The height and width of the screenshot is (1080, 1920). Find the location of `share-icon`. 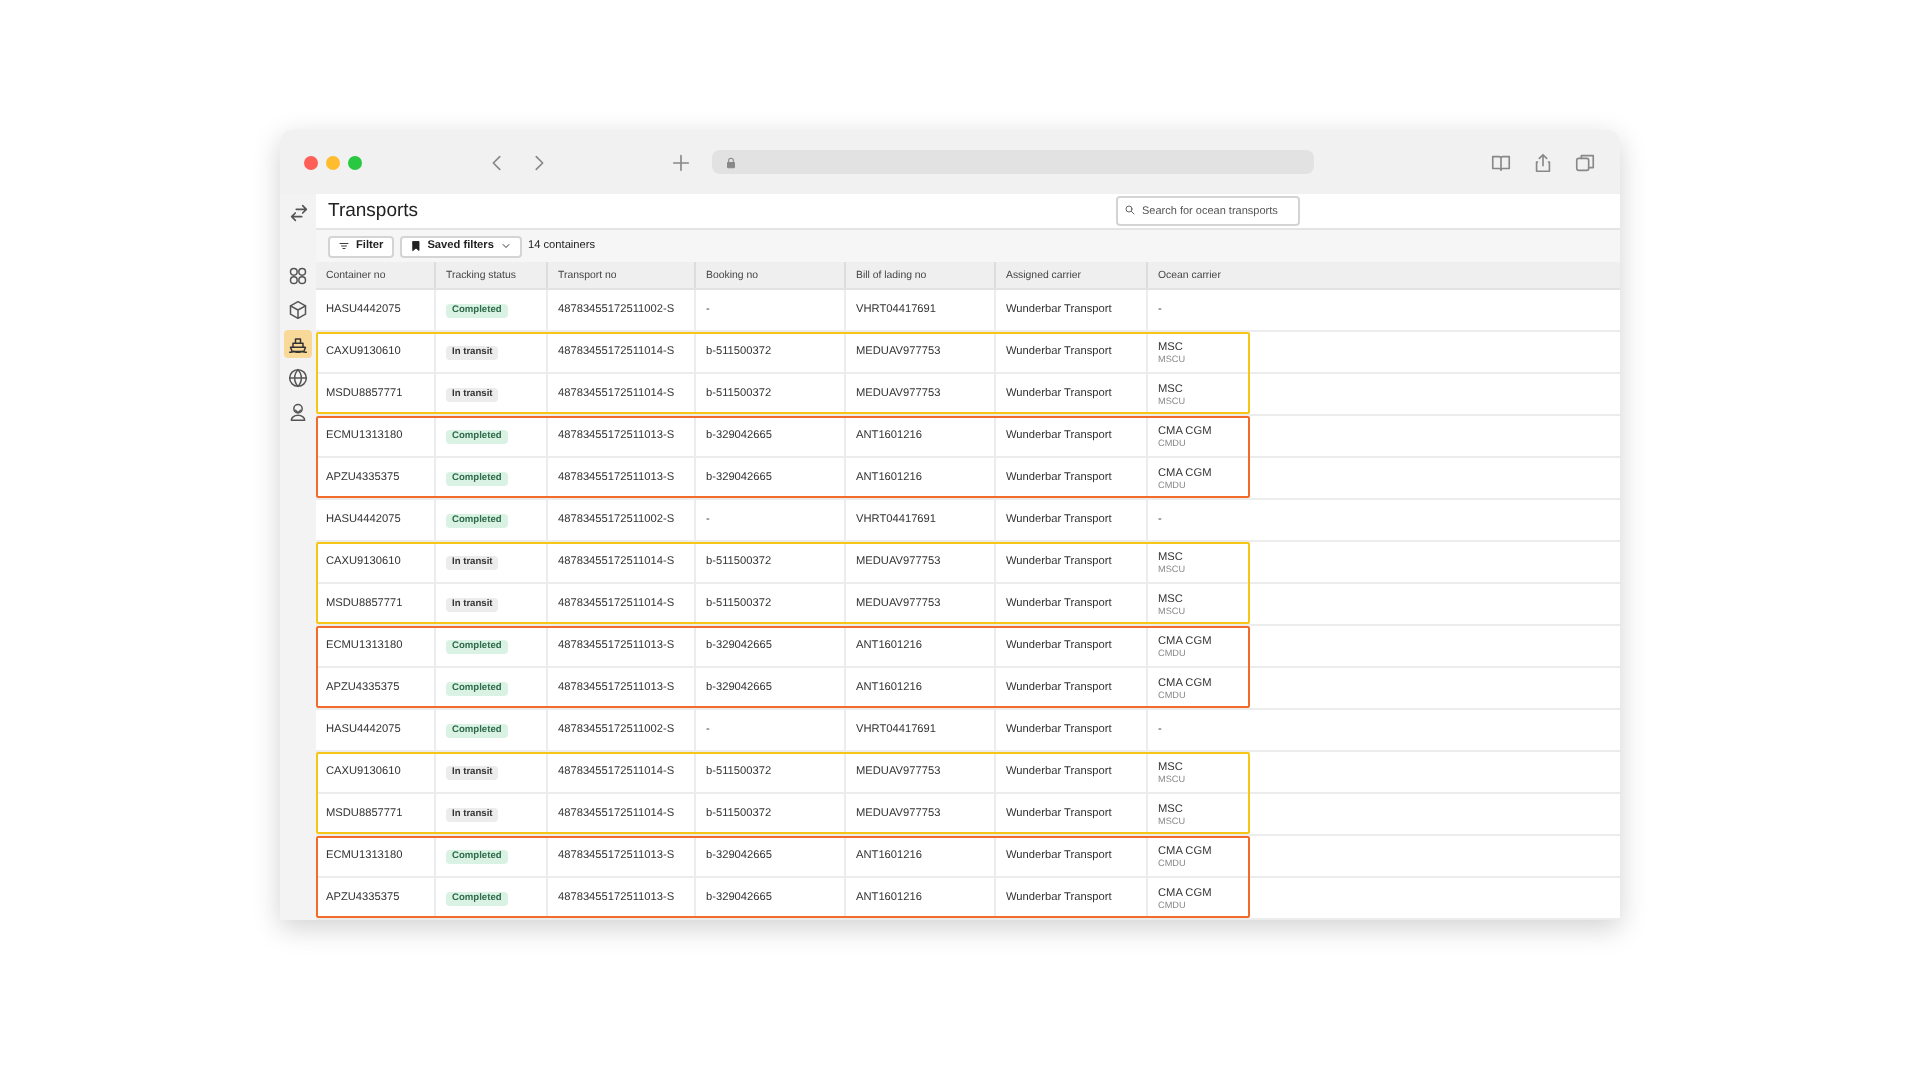

share-icon is located at coordinates (1543, 162).